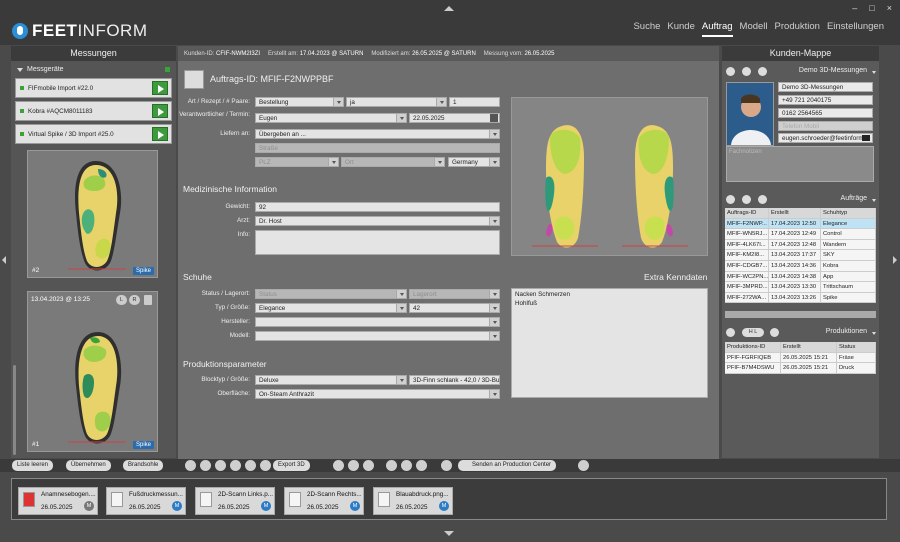 Image resolution: width=900 pixels, height=542 pixels. What do you see at coordinates (93, 69) in the screenshot?
I see `devices-header: Messgeräte` at bounding box center [93, 69].